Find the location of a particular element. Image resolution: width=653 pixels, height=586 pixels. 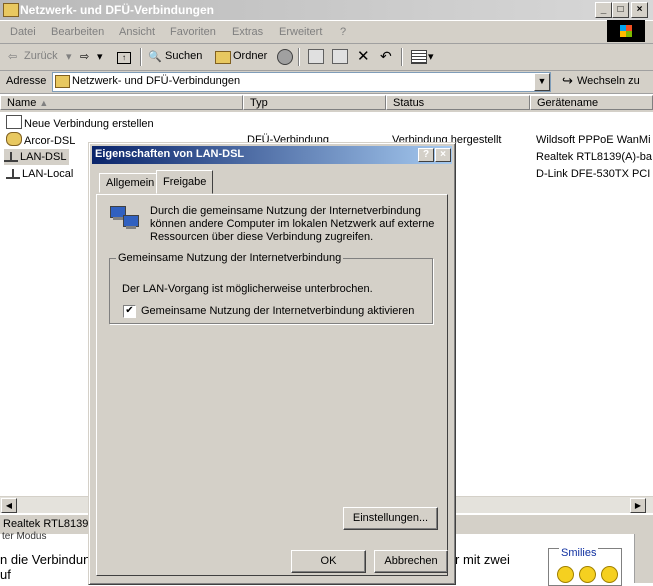

search-icon: 🔍 is located at coordinates (155, 57).